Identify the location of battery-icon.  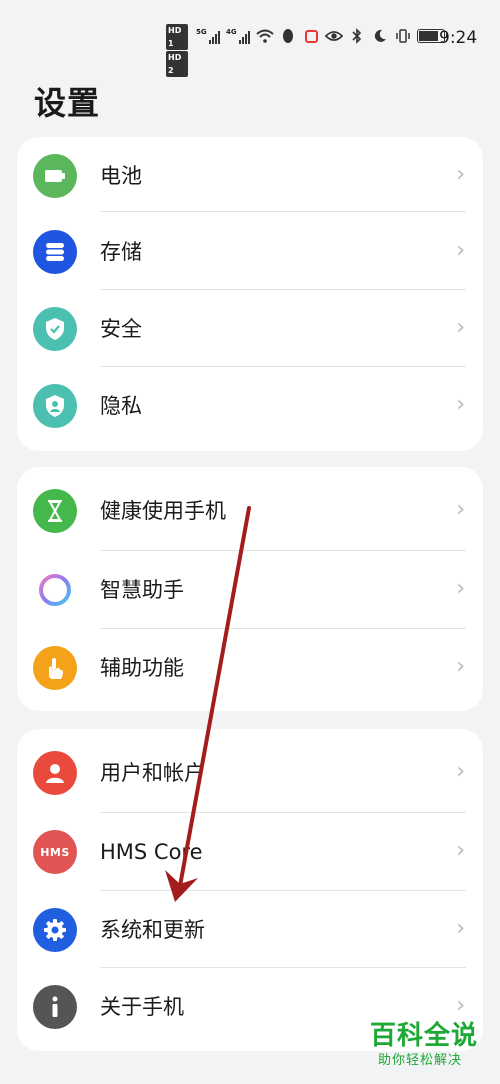
(55, 176).